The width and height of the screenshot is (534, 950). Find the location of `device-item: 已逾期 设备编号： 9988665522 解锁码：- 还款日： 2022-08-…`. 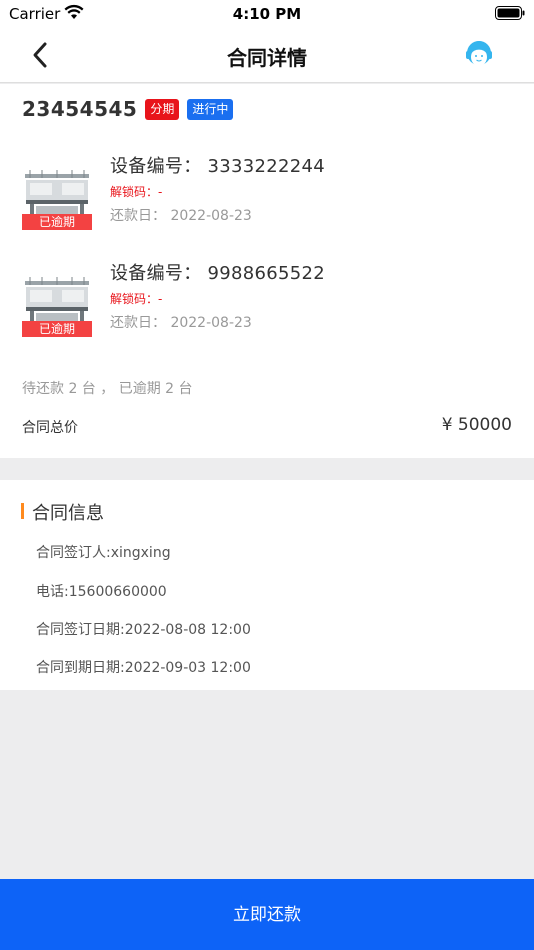

device-item: 已逾期 设备编号： 9988665522 解锁码：- 还款日： 2022-08-… is located at coordinates (267, 304).